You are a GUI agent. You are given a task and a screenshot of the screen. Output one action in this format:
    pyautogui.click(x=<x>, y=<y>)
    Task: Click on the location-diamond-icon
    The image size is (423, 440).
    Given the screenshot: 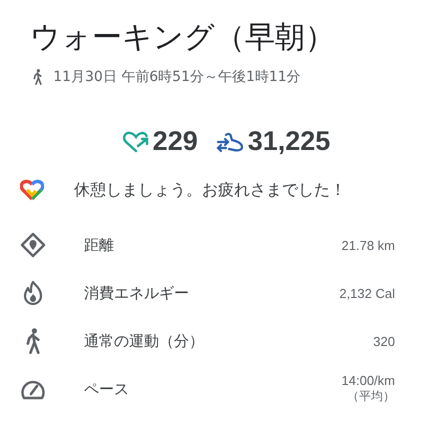 What is the action you would take?
    pyautogui.click(x=33, y=245)
    